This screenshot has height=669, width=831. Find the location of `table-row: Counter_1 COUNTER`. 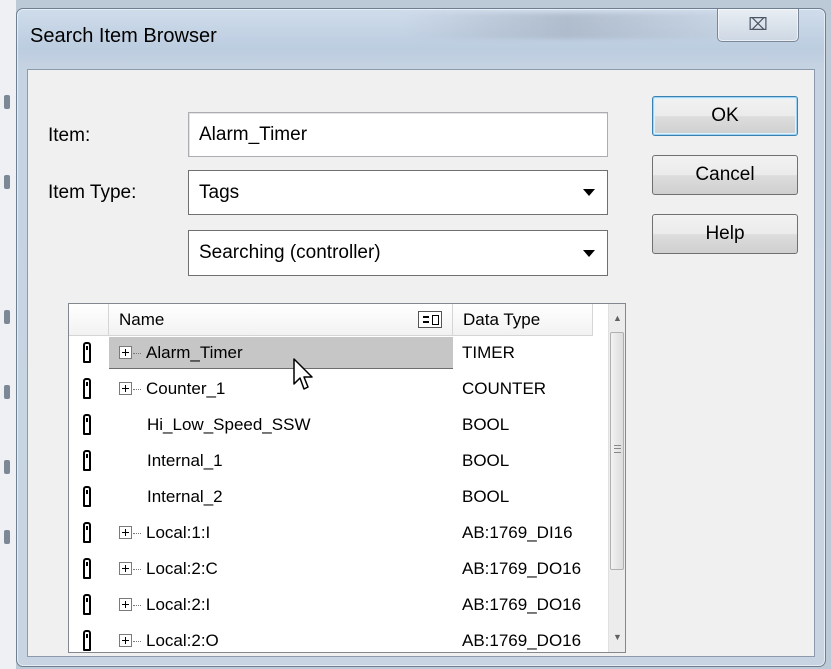

table-row: Counter_1 COUNTER is located at coordinates (339, 389).